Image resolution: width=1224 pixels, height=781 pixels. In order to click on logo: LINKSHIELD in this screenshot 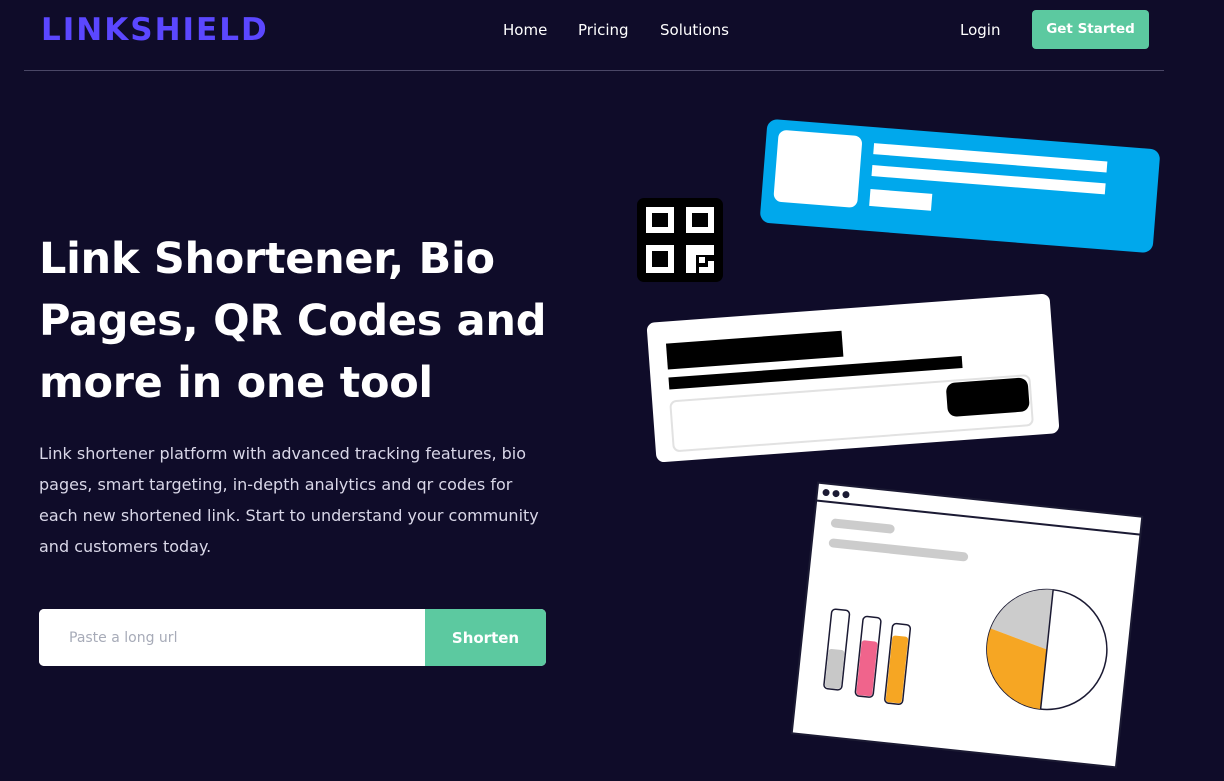, I will do `click(155, 30)`.